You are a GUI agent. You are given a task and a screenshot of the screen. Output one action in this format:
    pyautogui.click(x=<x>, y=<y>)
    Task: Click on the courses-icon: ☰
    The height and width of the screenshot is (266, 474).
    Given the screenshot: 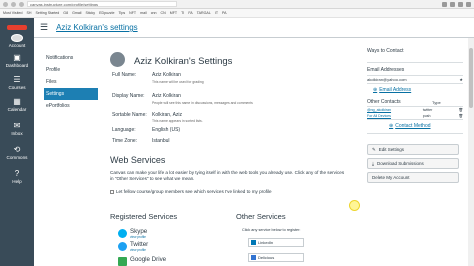 What is the action you would take?
    pyautogui.click(x=17, y=79)
    